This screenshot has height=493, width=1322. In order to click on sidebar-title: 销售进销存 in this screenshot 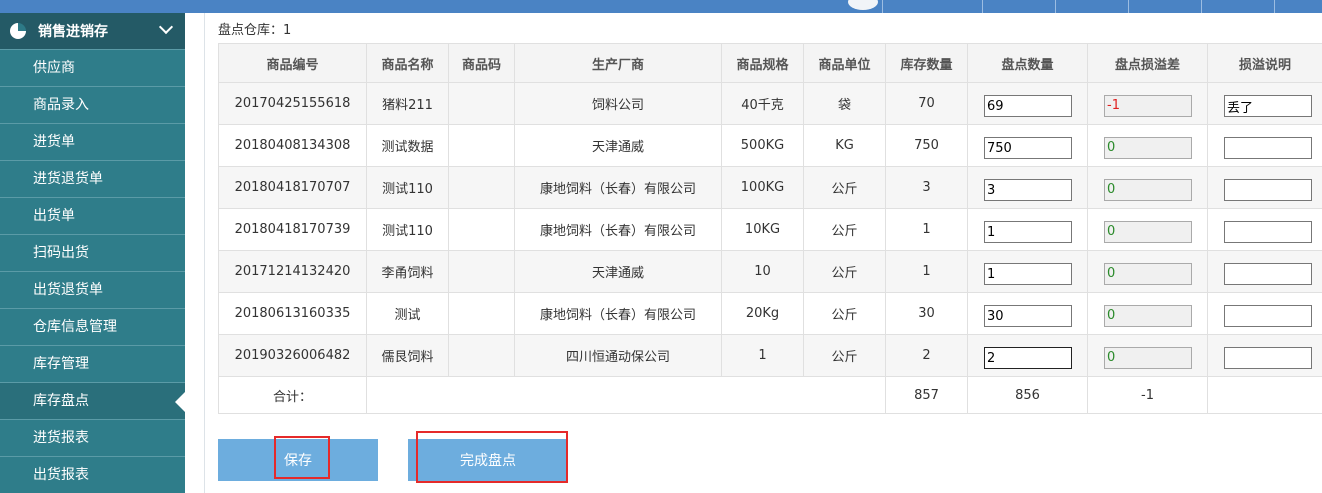, I will do `click(73, 32)`.